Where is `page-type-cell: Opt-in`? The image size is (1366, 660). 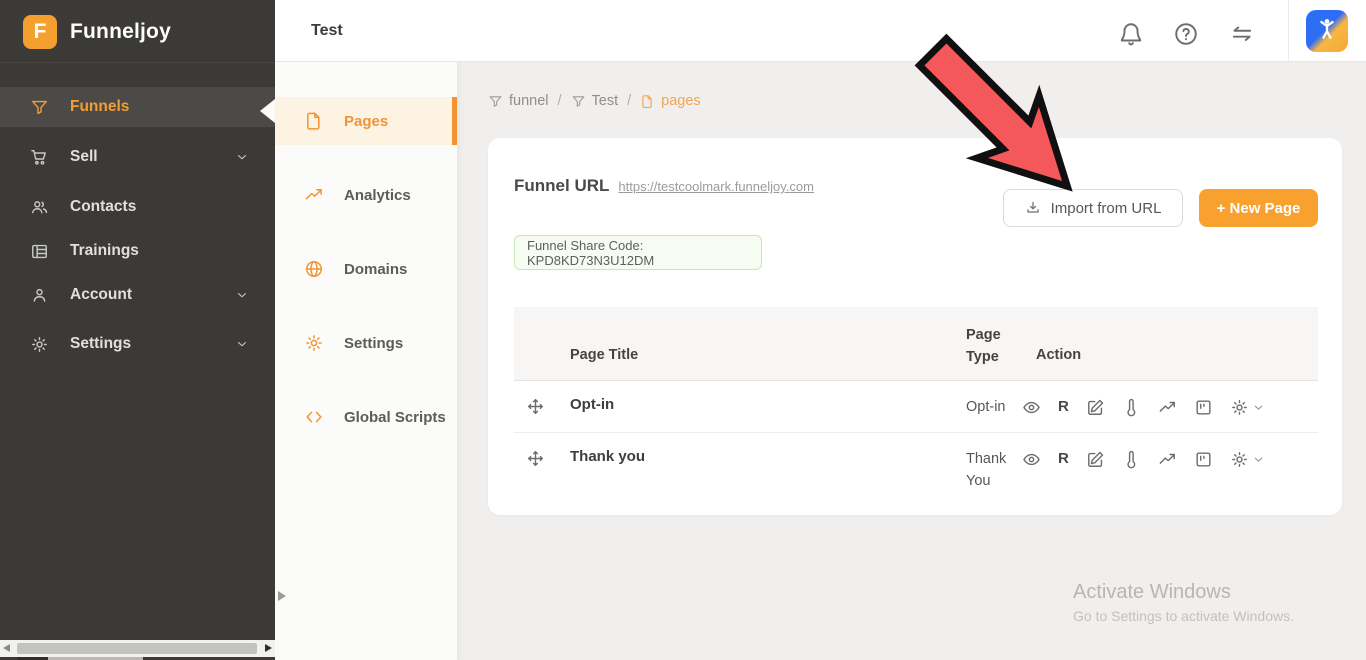 page-type-cell: Opt-in is located at coordinates (986, 407).